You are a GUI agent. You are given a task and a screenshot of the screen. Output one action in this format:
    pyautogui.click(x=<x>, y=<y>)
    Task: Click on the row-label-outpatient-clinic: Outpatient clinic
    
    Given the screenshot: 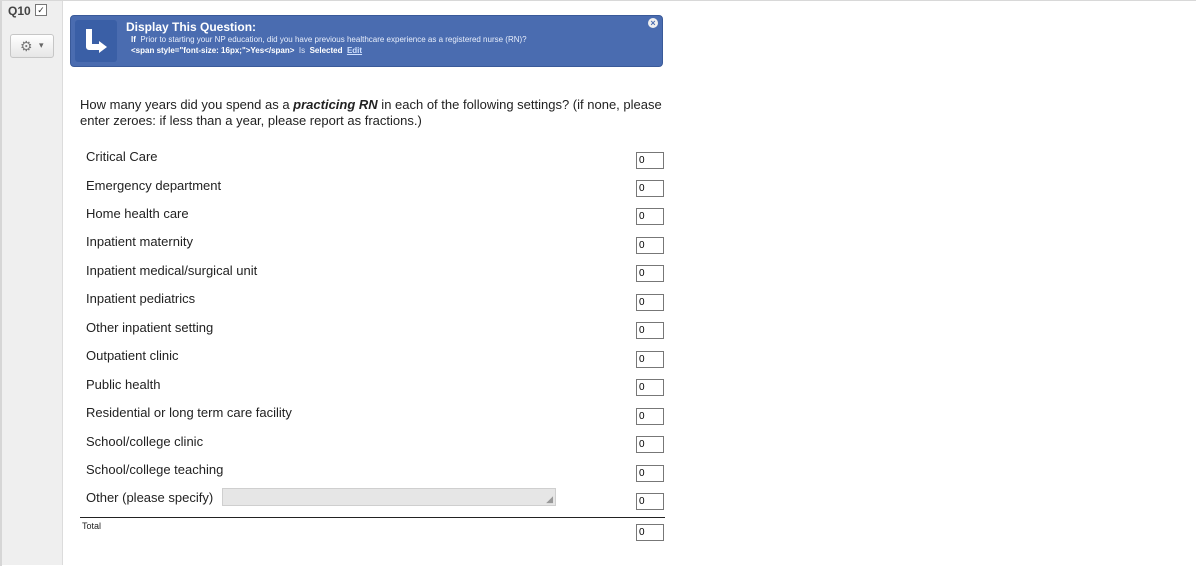 What is the action you would take?
    pyautogui.click(x=132, y=355)
    